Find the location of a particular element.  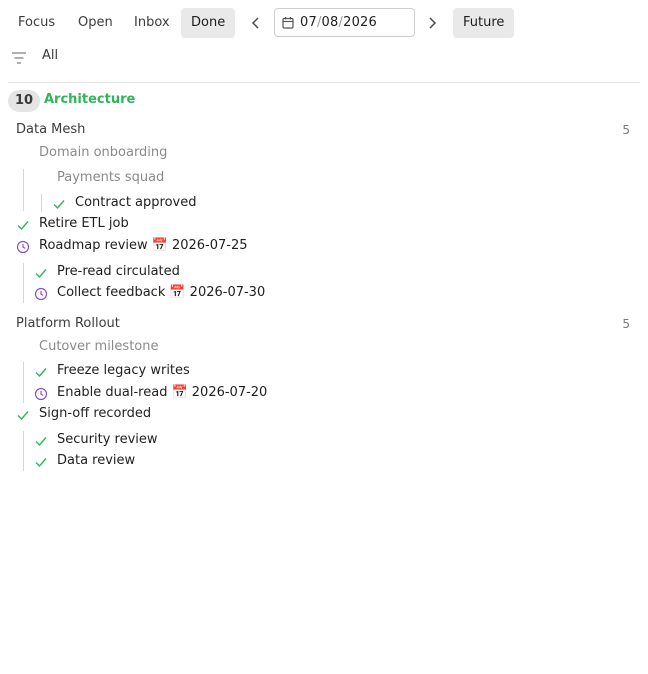

heading-cutover-milestone: Cutover milestone is located at coordinates (99, 346).